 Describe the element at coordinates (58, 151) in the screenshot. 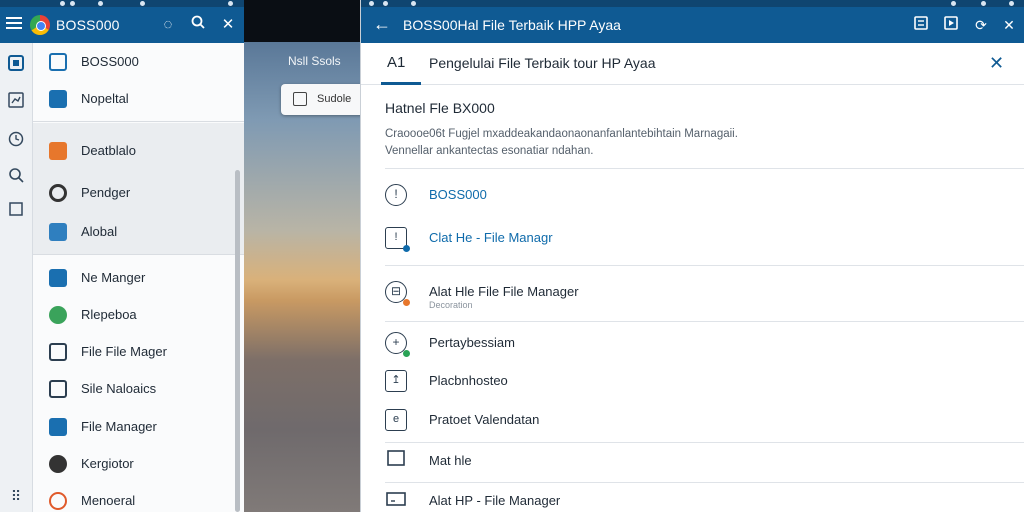

I see `image-icon` at that location.